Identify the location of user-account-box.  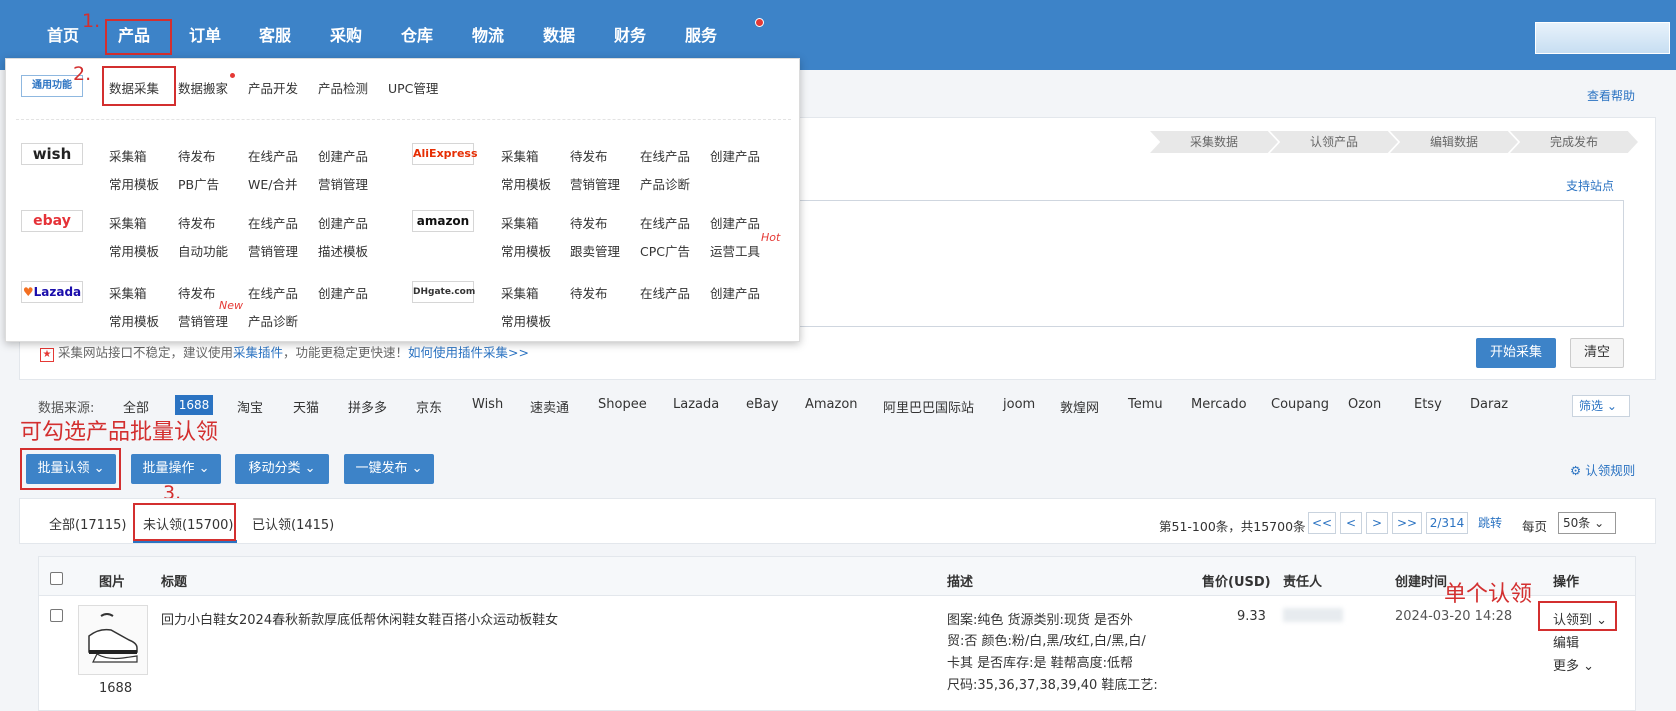
(1602, 38).